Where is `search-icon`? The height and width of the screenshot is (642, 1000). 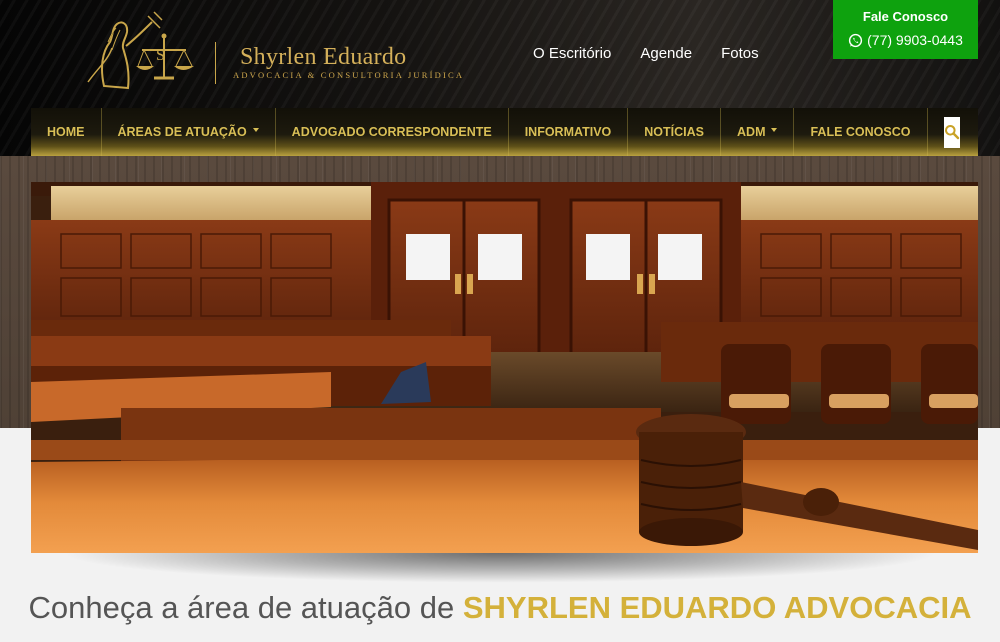
search-icon is located at coordinates (951, 132).